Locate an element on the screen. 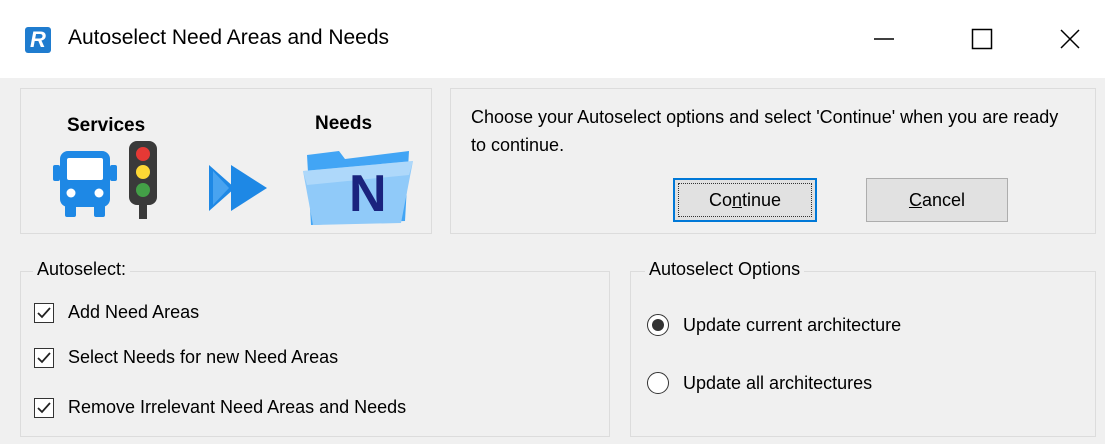 Image resolution: width=1105 pixels, height=444 pixels. radio-selected-dot is located at coordinates (658, 325).